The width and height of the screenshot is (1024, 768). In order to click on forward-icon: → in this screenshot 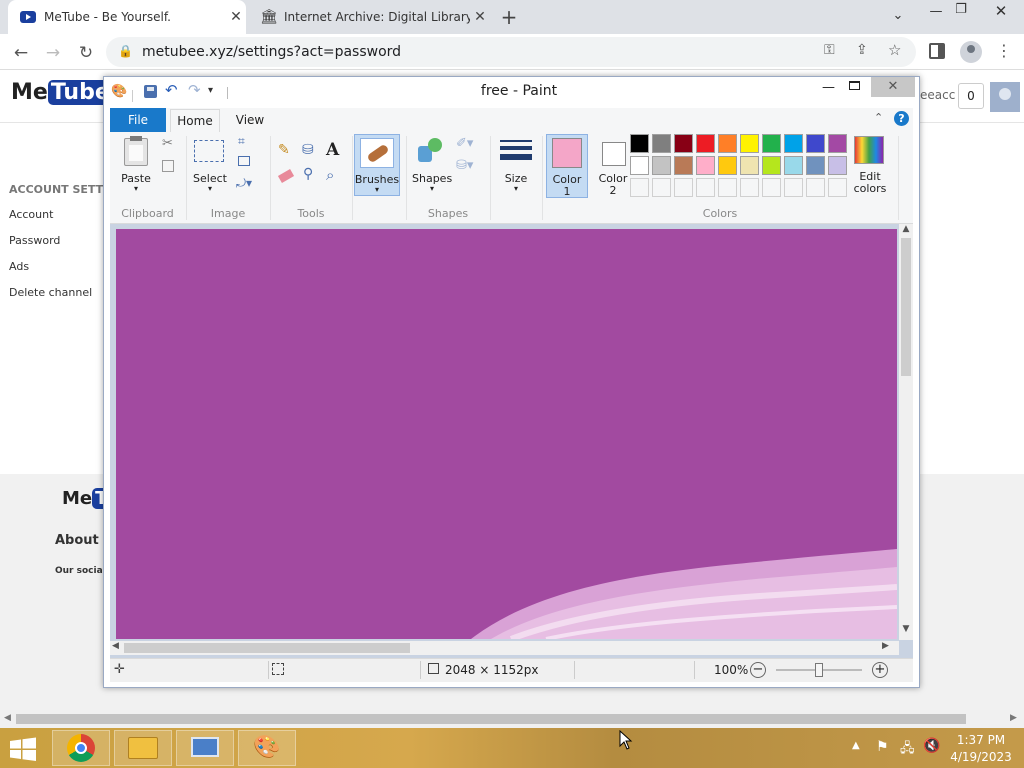, I will do `click(53, 53)`.